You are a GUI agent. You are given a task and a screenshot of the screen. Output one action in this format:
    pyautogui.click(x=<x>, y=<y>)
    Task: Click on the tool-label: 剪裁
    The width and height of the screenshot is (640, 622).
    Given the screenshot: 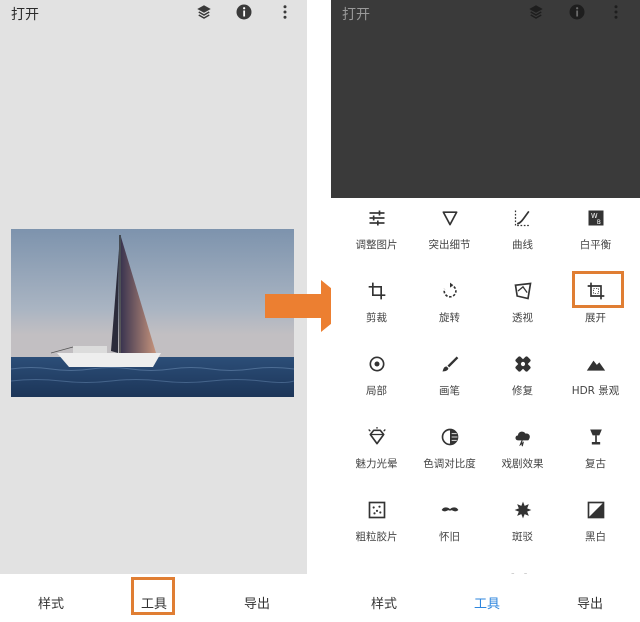 What is the action you would take?
    pyautogui.click(x=376, y=318)
    